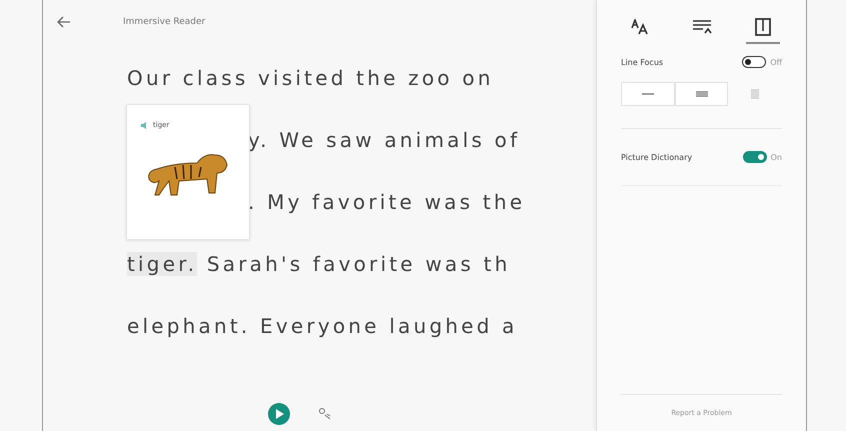 This screenshot has height=431, width=846. Describe the element at coordinates (358, 264) in the screenshot. I see `reading-text-line: Sarah's favorite was th` at that location.